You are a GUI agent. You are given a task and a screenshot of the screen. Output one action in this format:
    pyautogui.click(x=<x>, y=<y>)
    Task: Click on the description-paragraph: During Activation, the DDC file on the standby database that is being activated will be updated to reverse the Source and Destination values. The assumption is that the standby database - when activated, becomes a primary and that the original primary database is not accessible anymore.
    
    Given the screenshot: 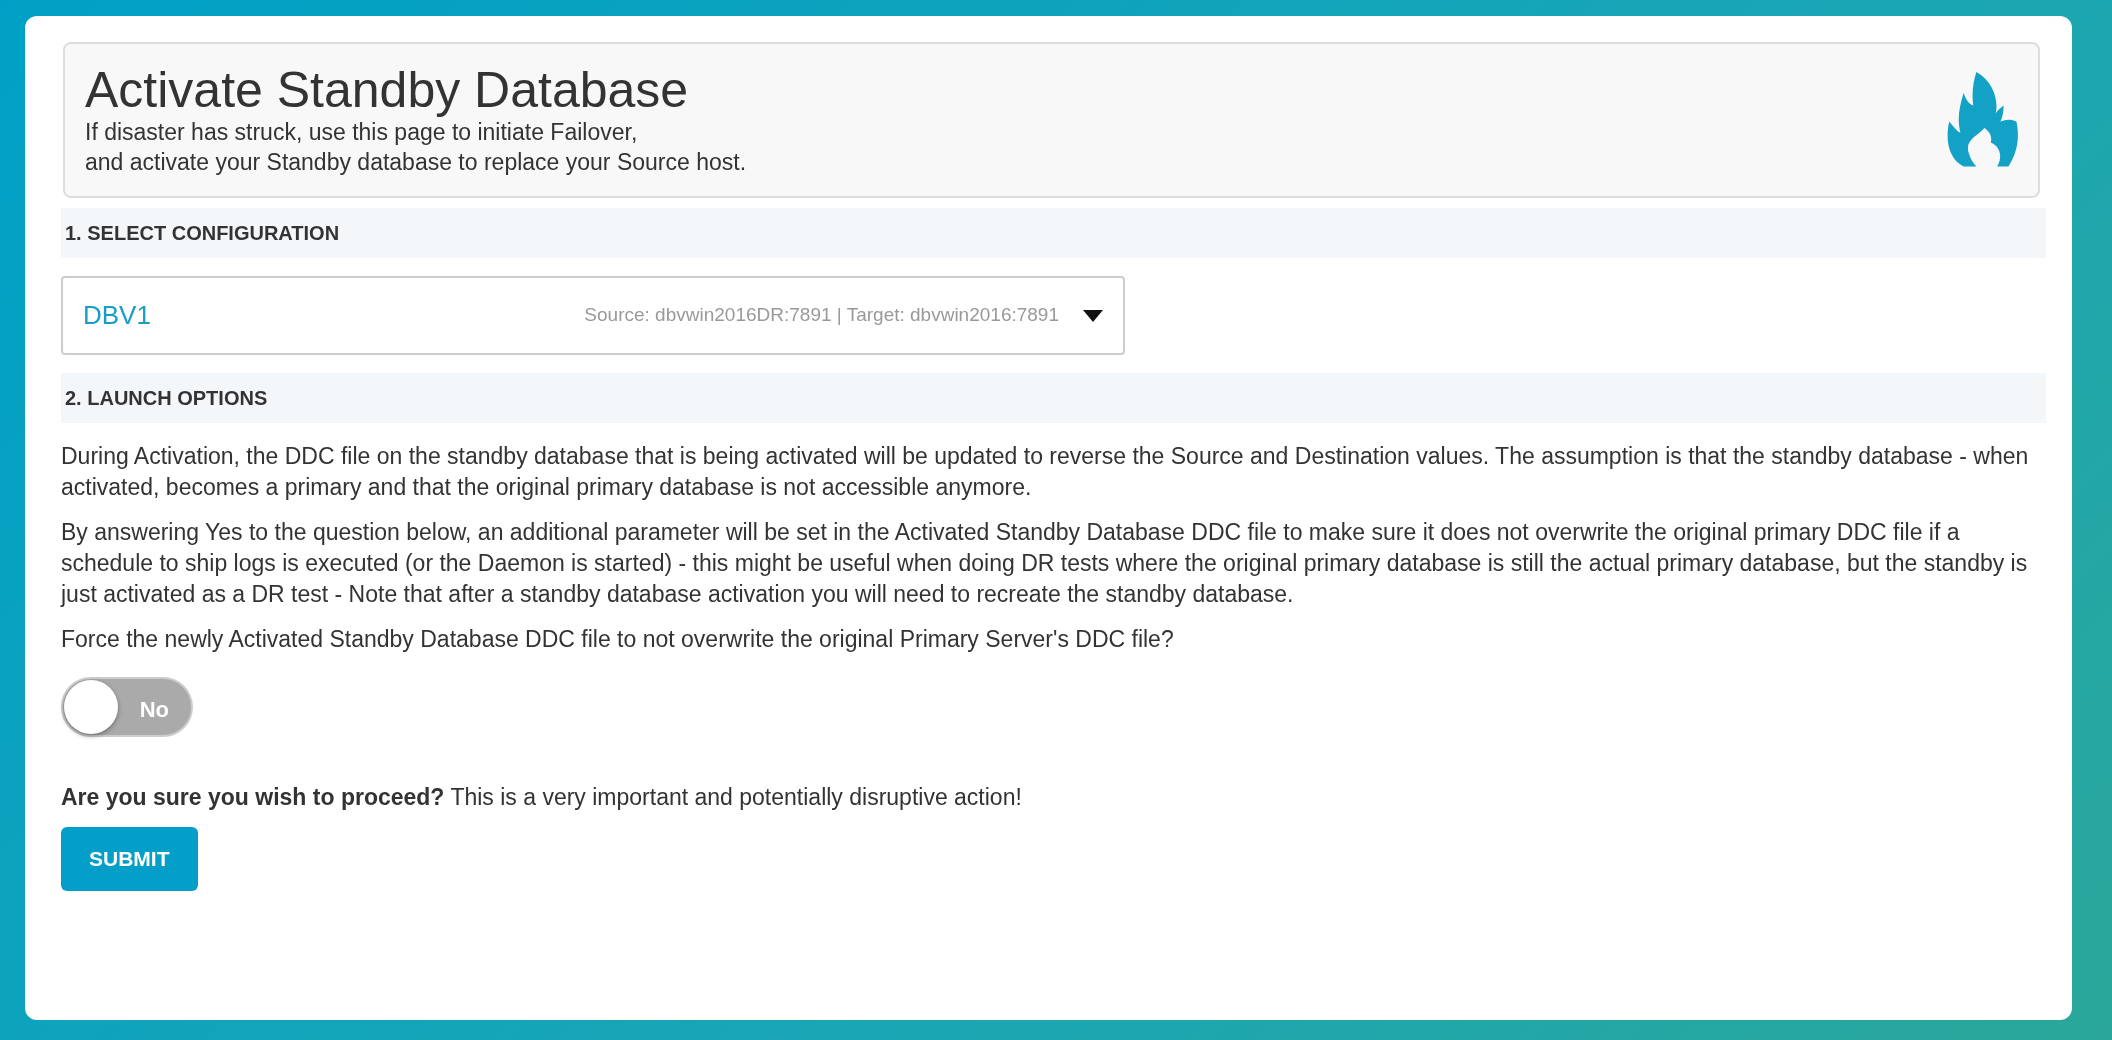 What is the action you would take?
    pyautogui.click(x=1045, y=472)
    